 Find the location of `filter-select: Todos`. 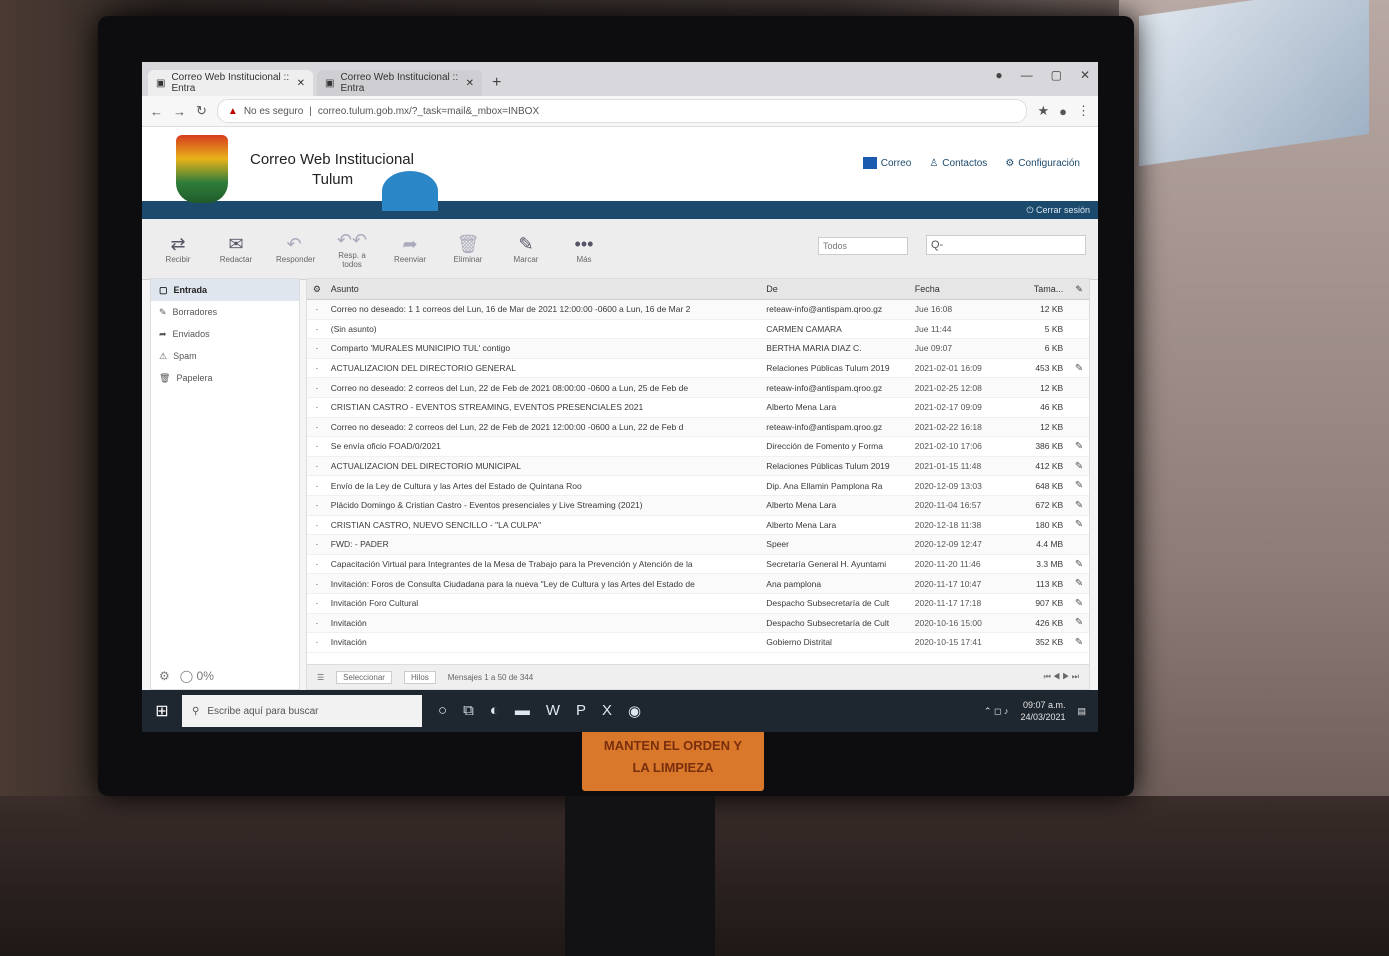

filter-select: Todos is located at coordinates (863, 246).